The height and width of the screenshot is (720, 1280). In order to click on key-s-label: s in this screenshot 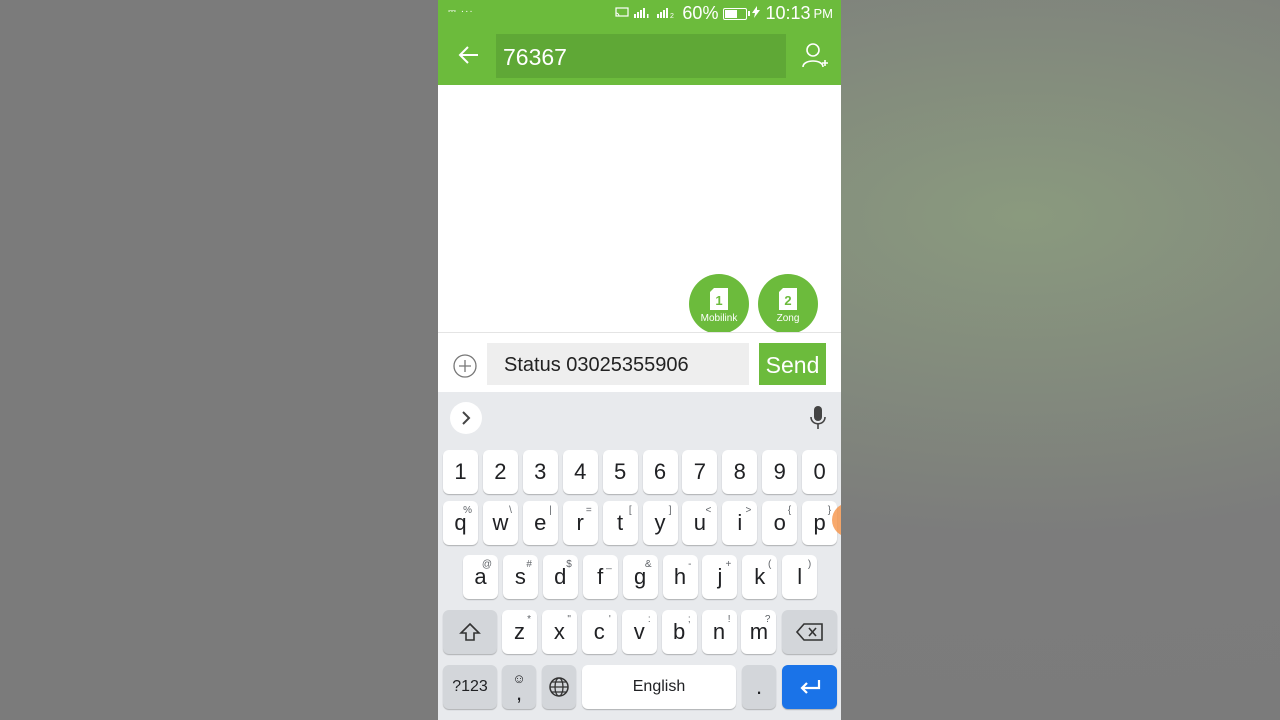, I will do `click(520, 576)`.